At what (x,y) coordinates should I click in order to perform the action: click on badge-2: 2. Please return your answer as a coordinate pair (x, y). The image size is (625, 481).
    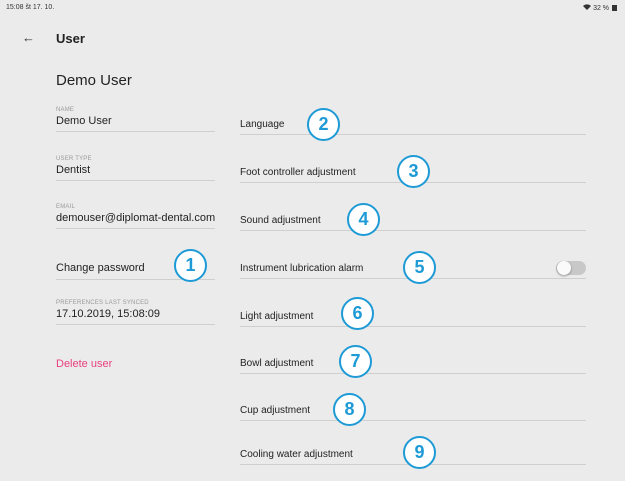
    Looking at the image, I should click on (323, 124).